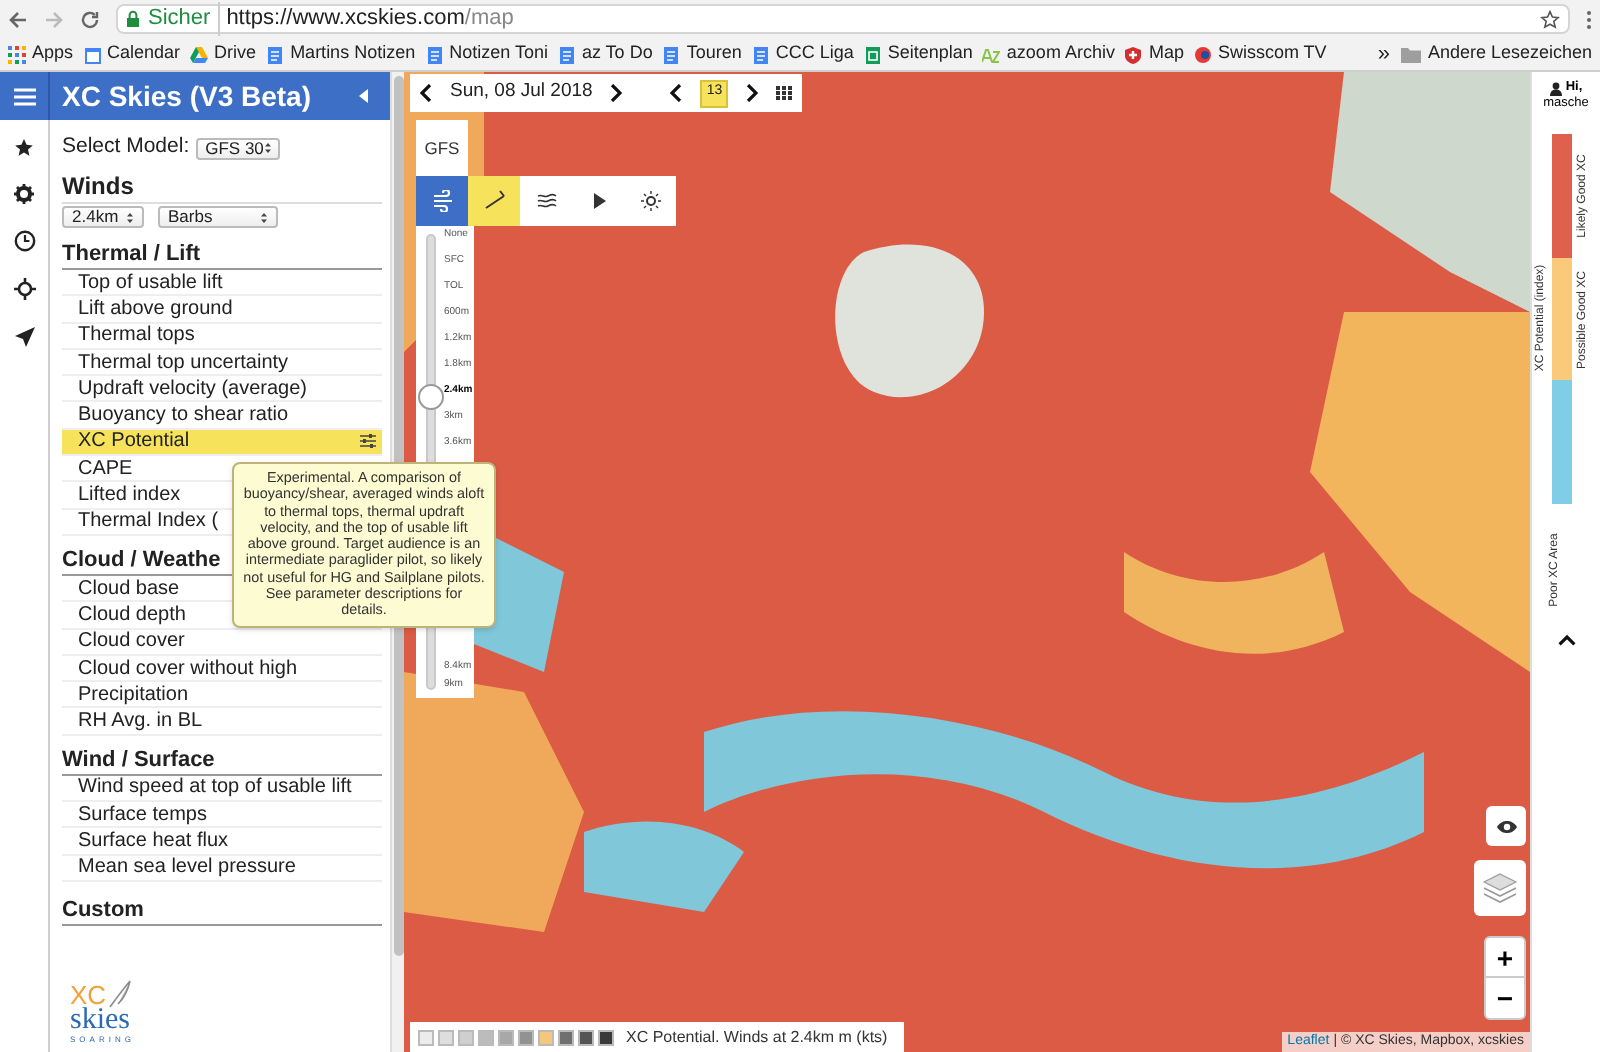 The width and height of the screenshot is (1600, 1052). I want to click on dropdown: GFS 30, so click(237, 148).